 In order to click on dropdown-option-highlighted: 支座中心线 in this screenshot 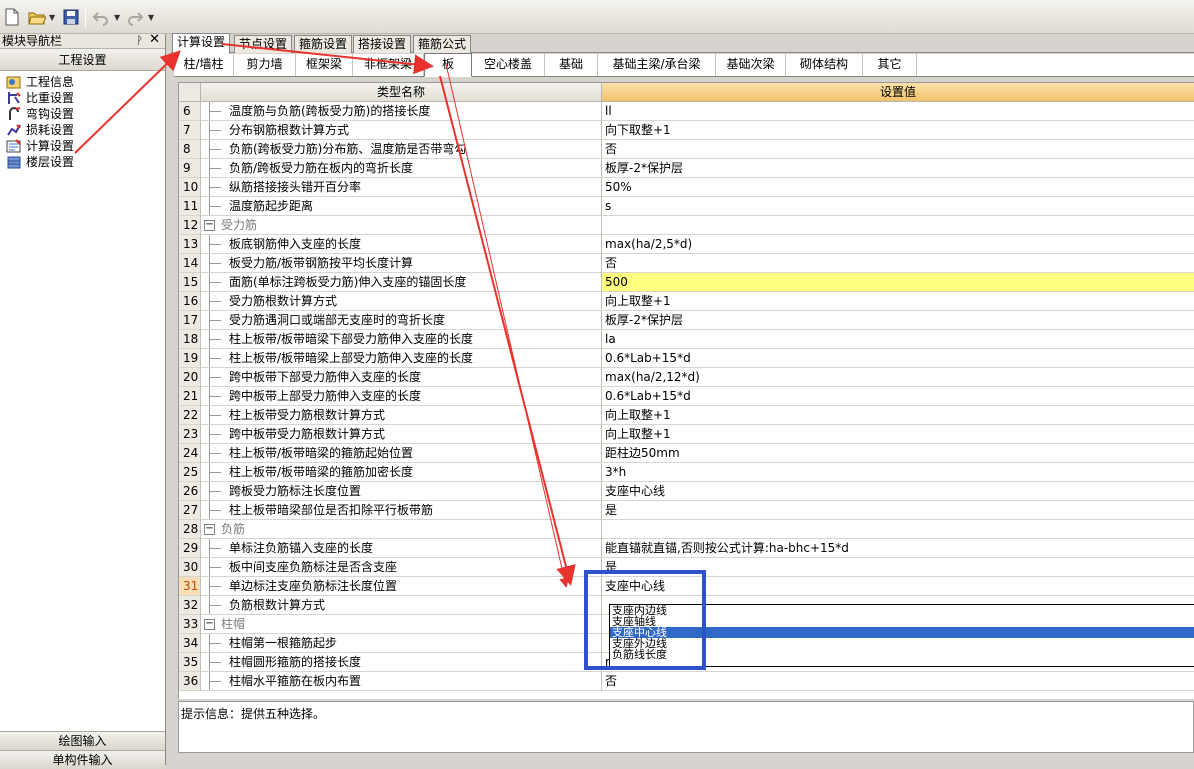, I will do `click(902, 632)`.